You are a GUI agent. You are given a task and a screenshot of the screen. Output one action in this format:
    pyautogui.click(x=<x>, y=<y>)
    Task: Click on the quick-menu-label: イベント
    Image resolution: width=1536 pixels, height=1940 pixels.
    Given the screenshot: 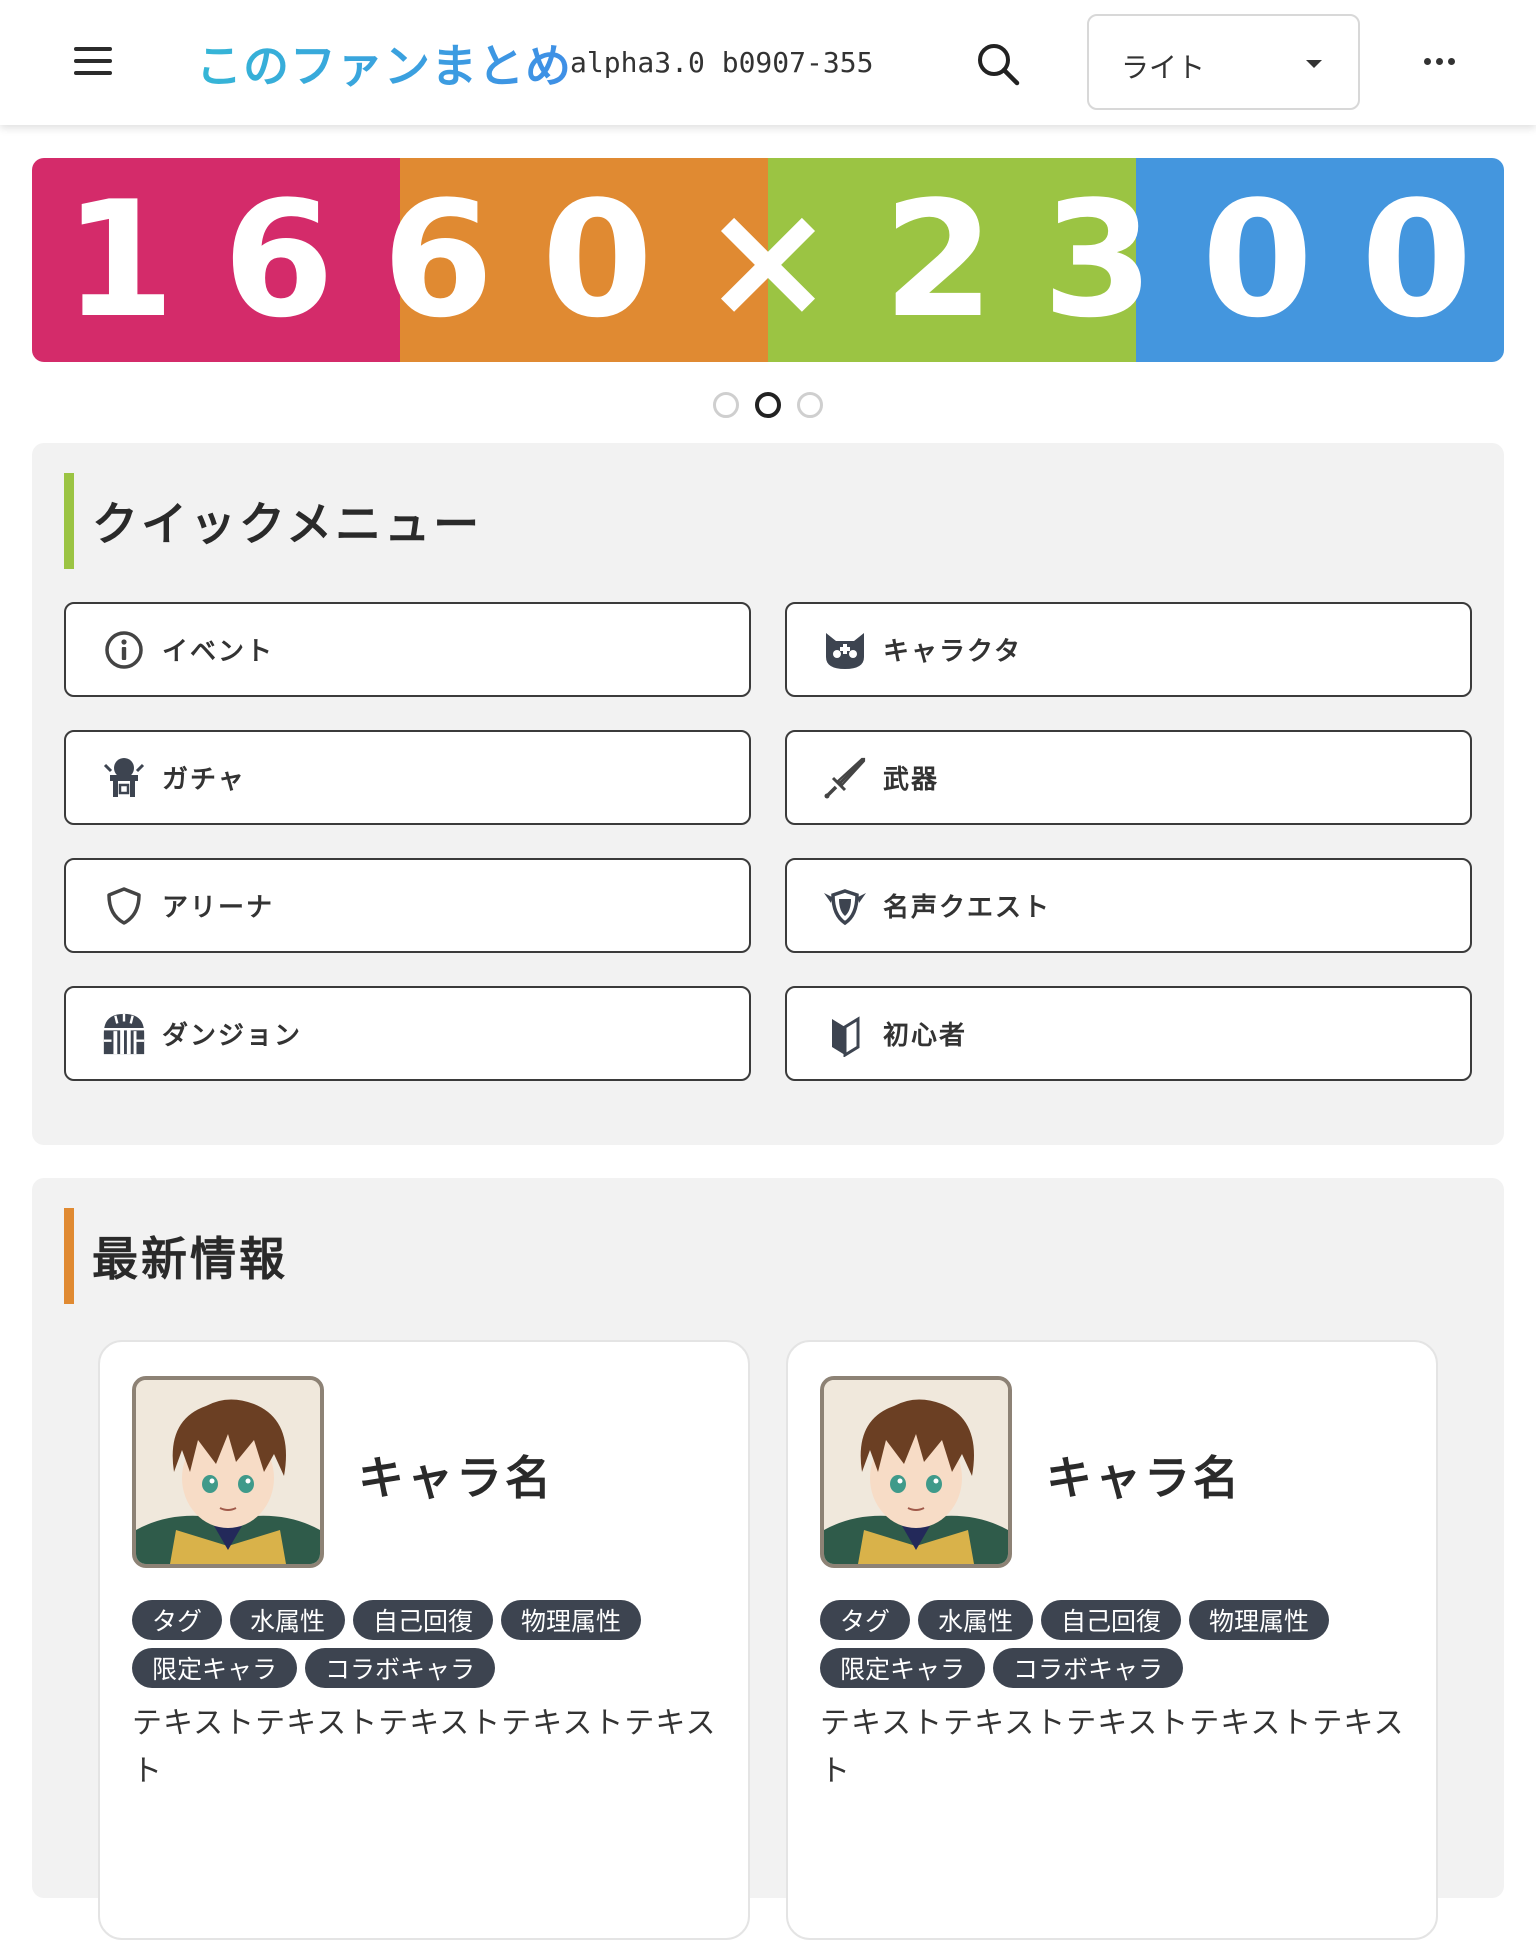 What is the action you would take?
    pyautogui.click(x=218, y=652)
    